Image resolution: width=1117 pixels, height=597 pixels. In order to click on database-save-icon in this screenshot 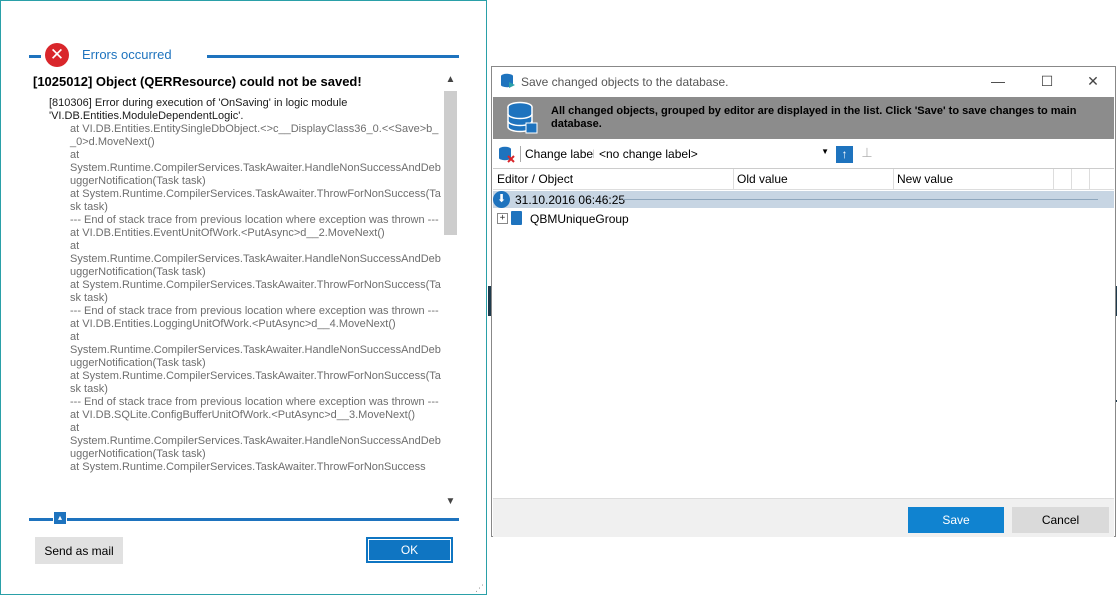, I will do `click(508, 80)`.